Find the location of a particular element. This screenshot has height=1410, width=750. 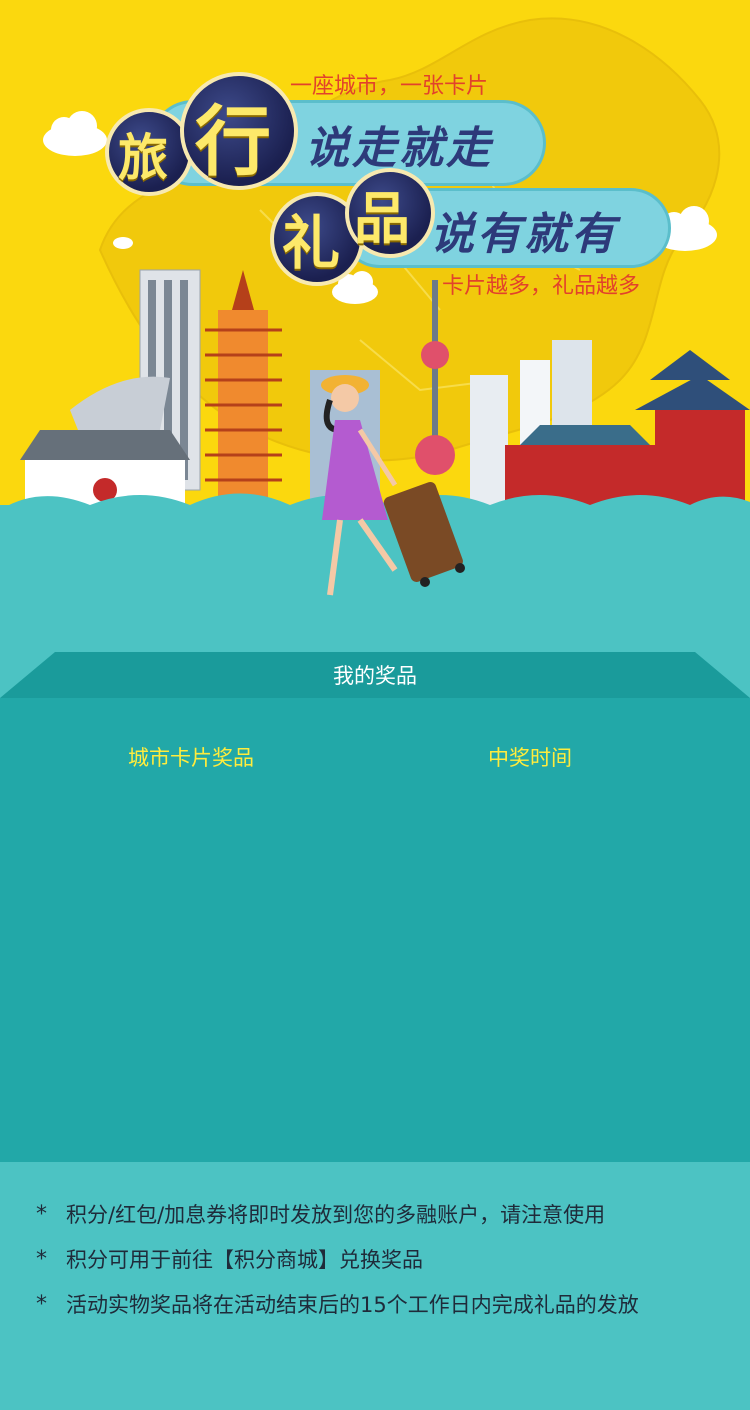

column-header-win-time: 中奖时间 is located at coordinates (530, 758).